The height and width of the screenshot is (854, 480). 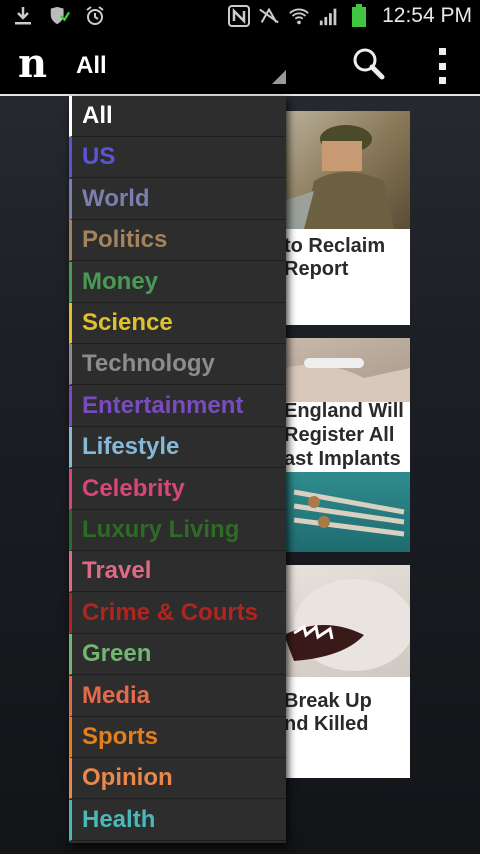 What do you see at coordinates (131, 447) in the screenshot?
I see `section-item-label: Lifestyle` at bounding box center [131, 447].